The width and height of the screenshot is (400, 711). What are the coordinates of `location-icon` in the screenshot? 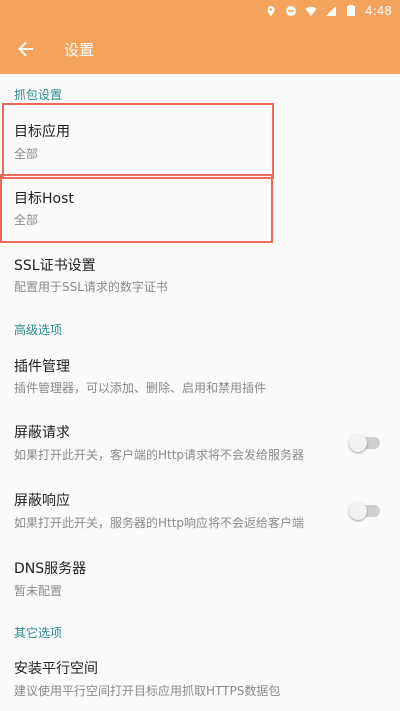 It's located at (271, 11).